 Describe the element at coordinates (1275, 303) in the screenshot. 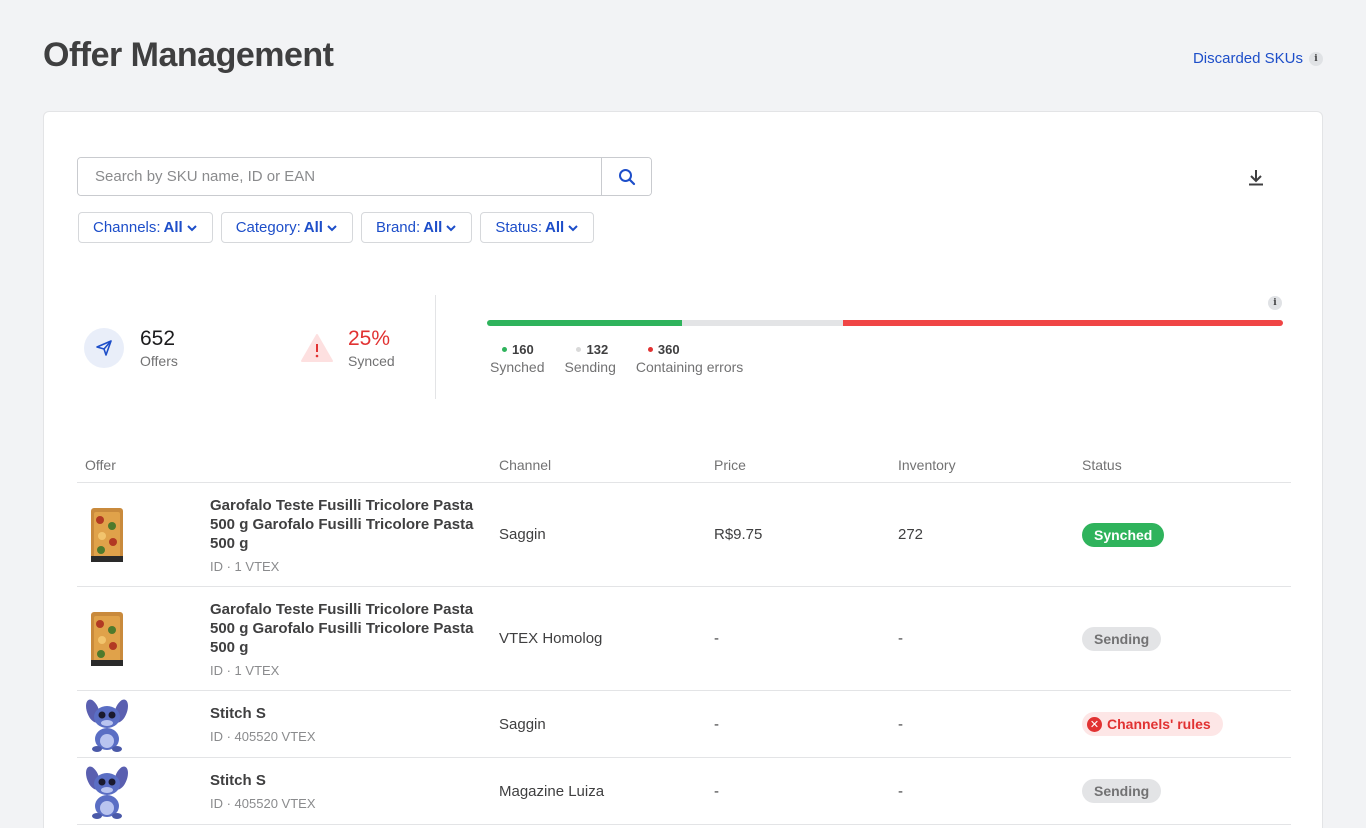

I see `progress-info-icon: i` at that location.